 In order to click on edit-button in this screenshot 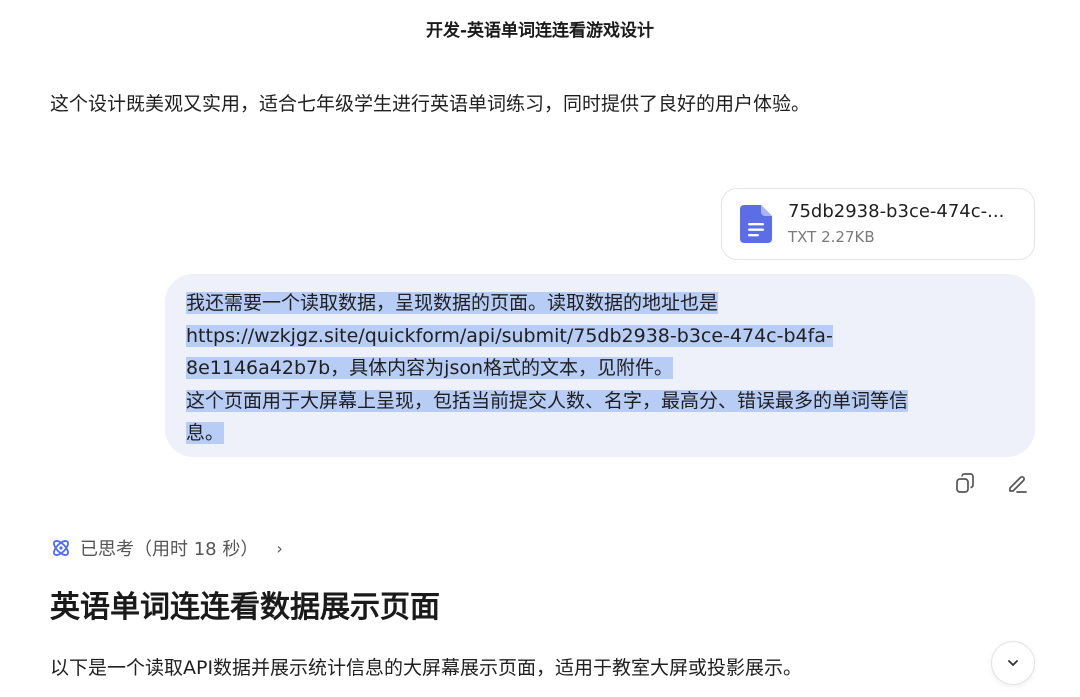, I will do `click(1017, 483)`.